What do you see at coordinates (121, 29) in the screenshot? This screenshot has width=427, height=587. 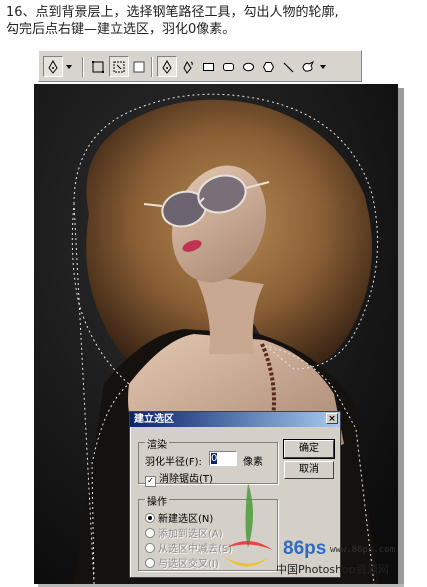 I see `caption-line-2: 勾完后点右键—建立选区，羽化0像素。` at bounding box center [121, 29].